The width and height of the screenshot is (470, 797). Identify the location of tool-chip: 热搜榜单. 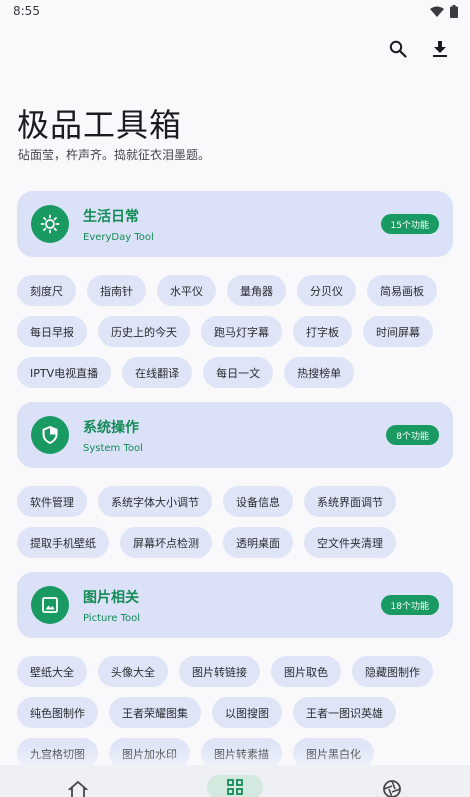
(319, 372).